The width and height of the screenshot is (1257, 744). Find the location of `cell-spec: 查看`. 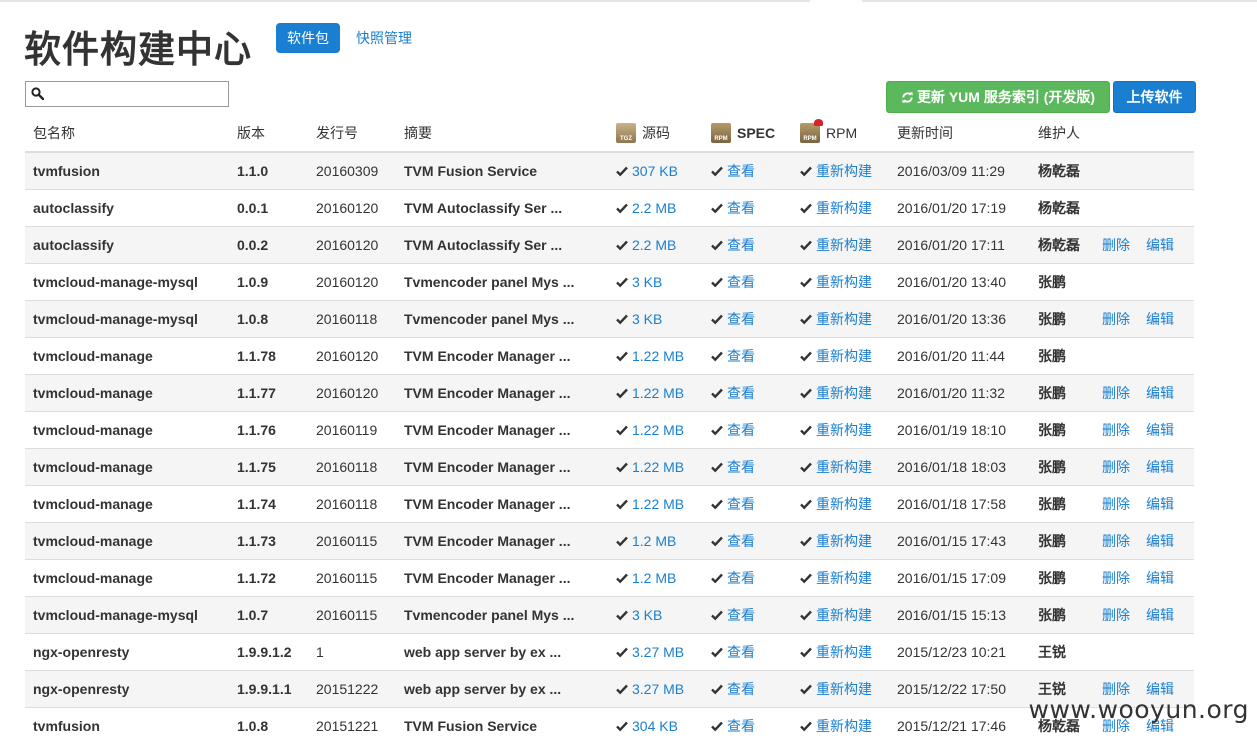

cell-spec: 查看 is located at coordinates (747, 208).